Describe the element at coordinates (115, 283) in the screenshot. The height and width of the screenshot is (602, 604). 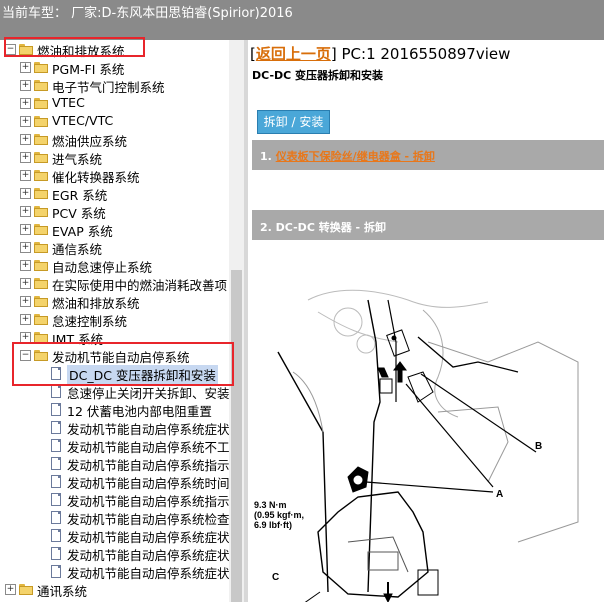
I see `tree-folder-item: + 在实际使用中的燃油消耗改善项` at that location.